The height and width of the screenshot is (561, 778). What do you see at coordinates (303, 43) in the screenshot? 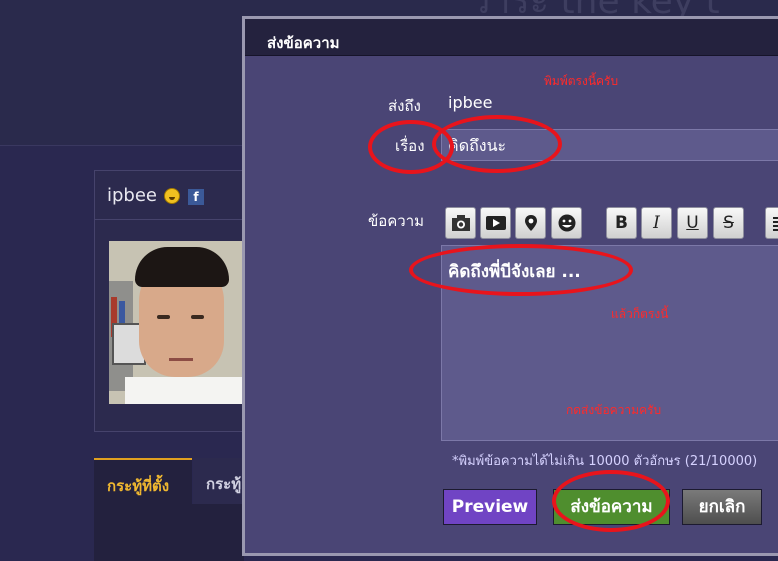
I see `dialog-title: ส่งข้อความ` at bounding box center [303, 43].